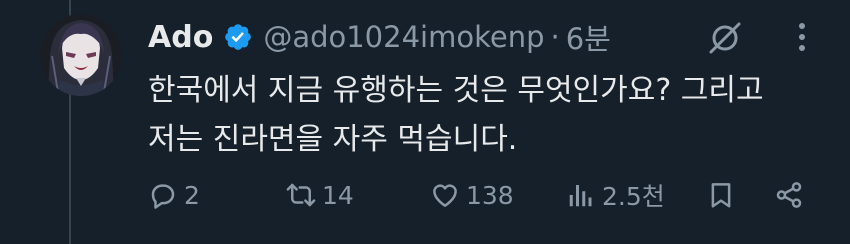  I want to click on more-vertical-icon, so click(802, 37).